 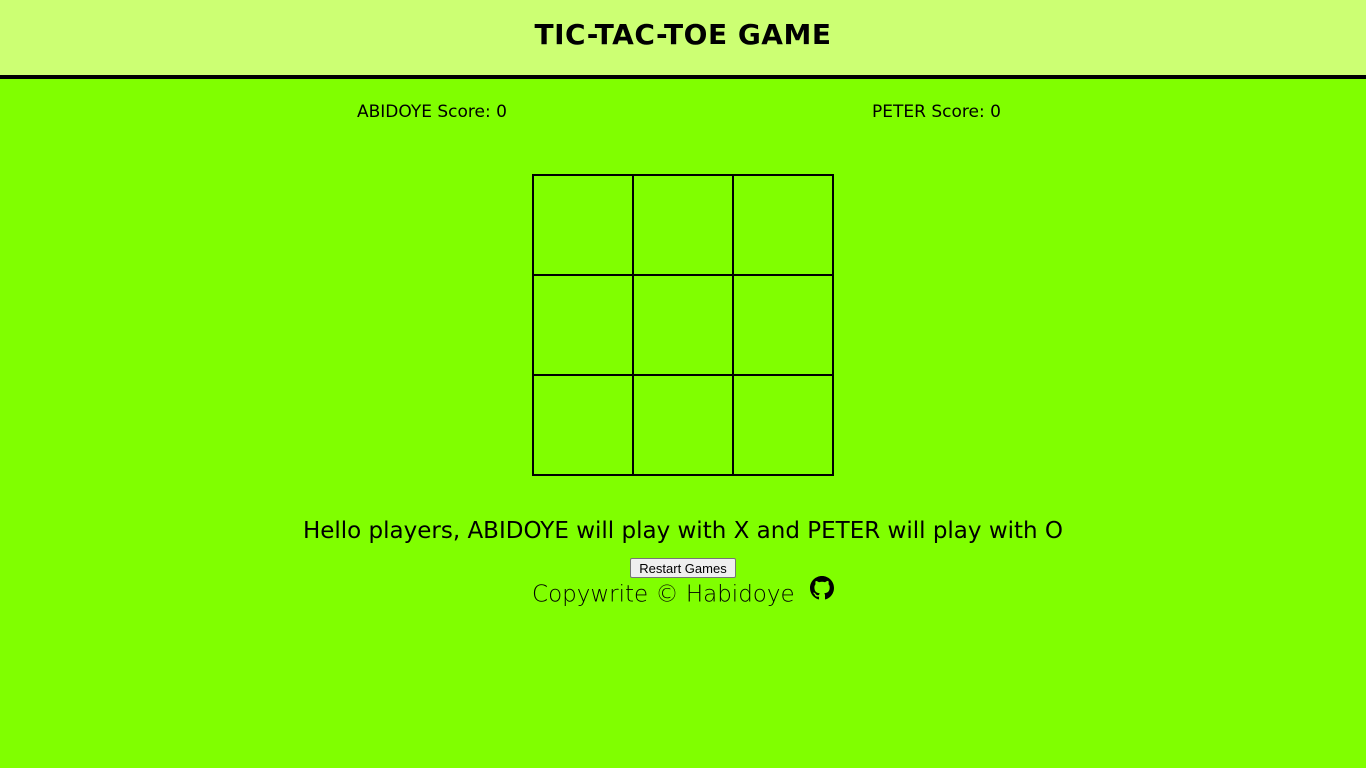 What do you see at coordinates (432, 112) in the screenshot?
I see `player1-score: ABIDOYE Score: 0` at bounding box center [432, 112].